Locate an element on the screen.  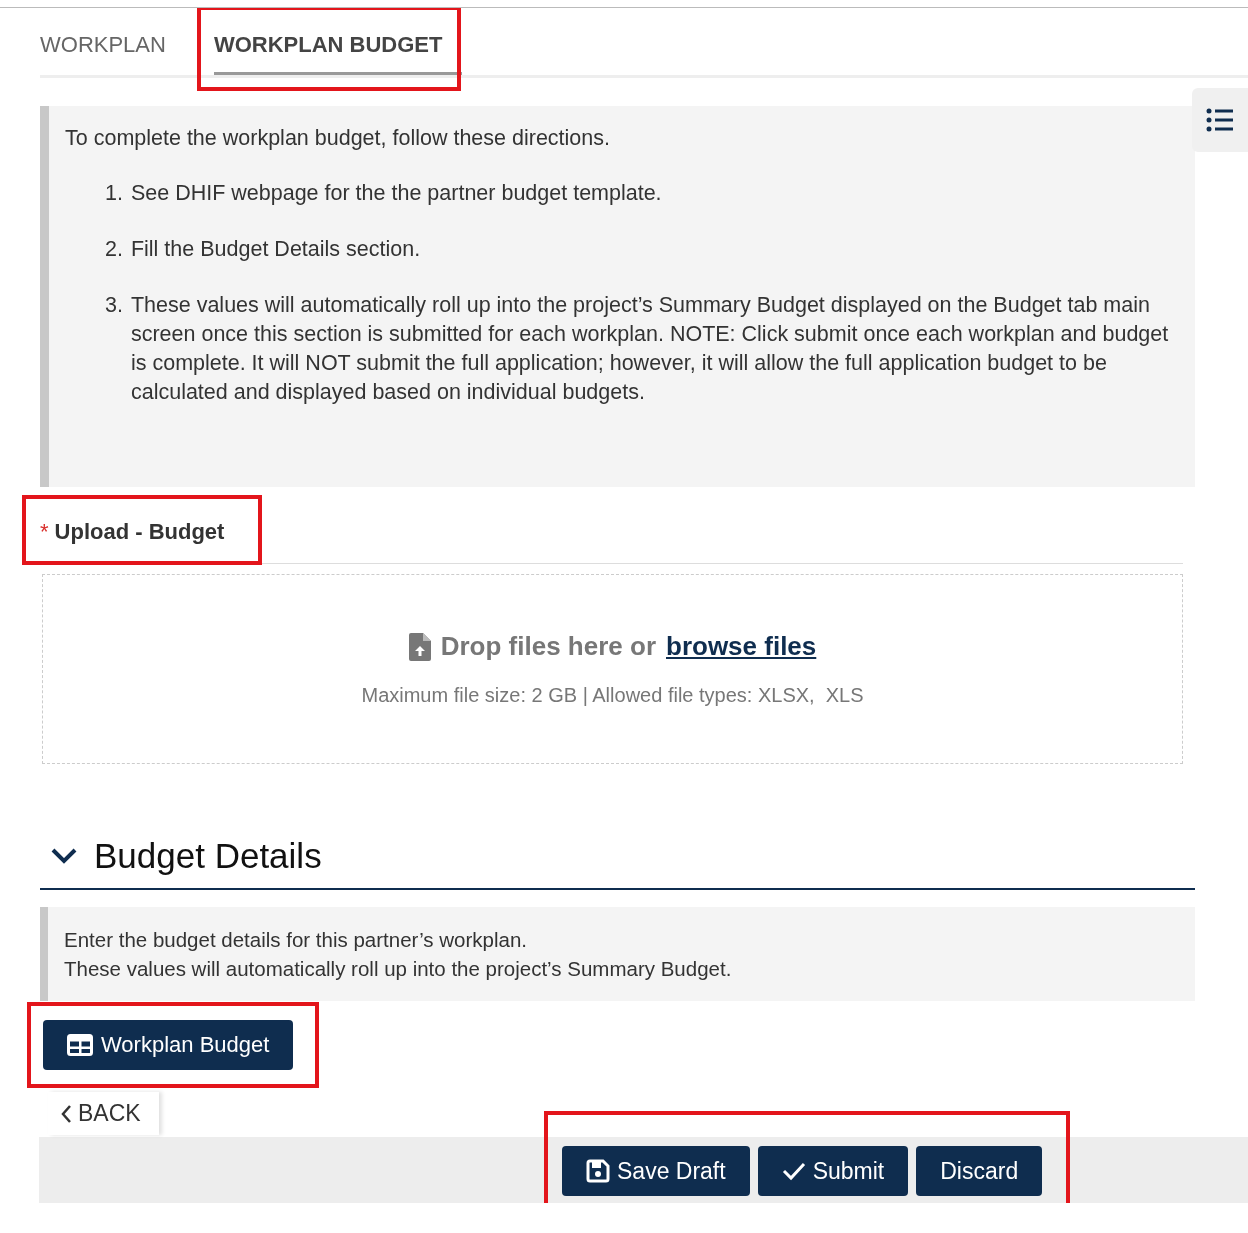
list-icon-button is located at coordinates (1220, 120).